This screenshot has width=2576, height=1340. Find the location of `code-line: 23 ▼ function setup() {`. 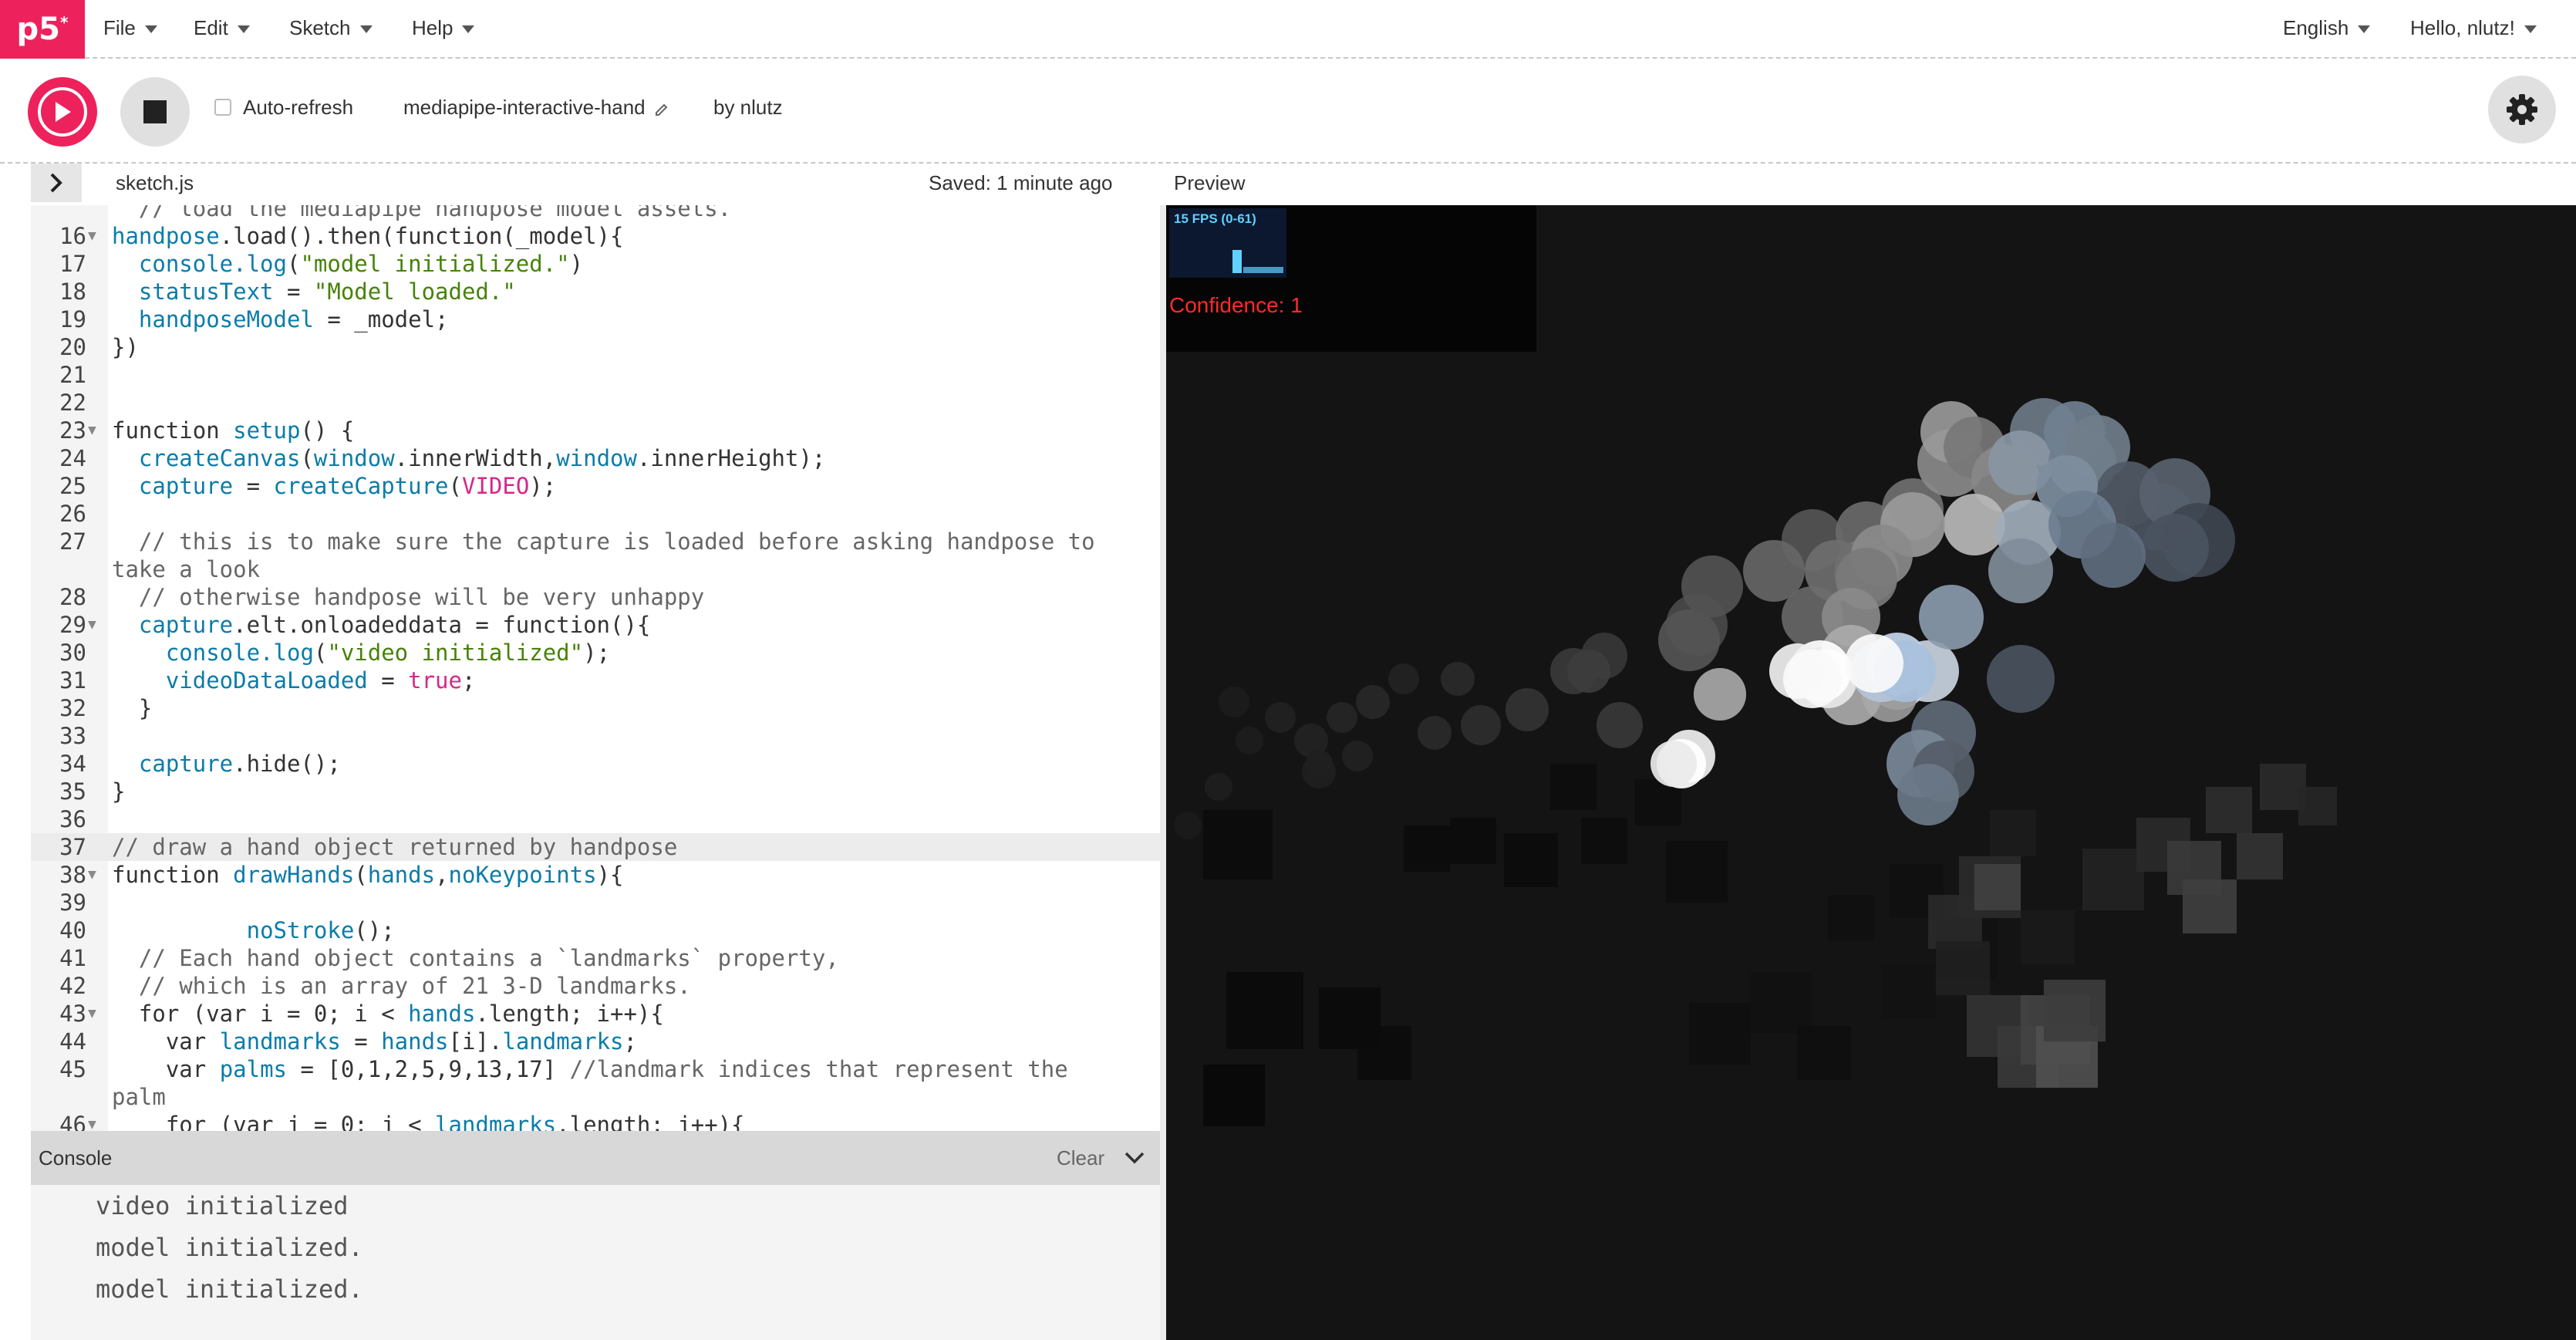

code-line: 23 ▼ function setup() { is located at coordinates (595, 430).